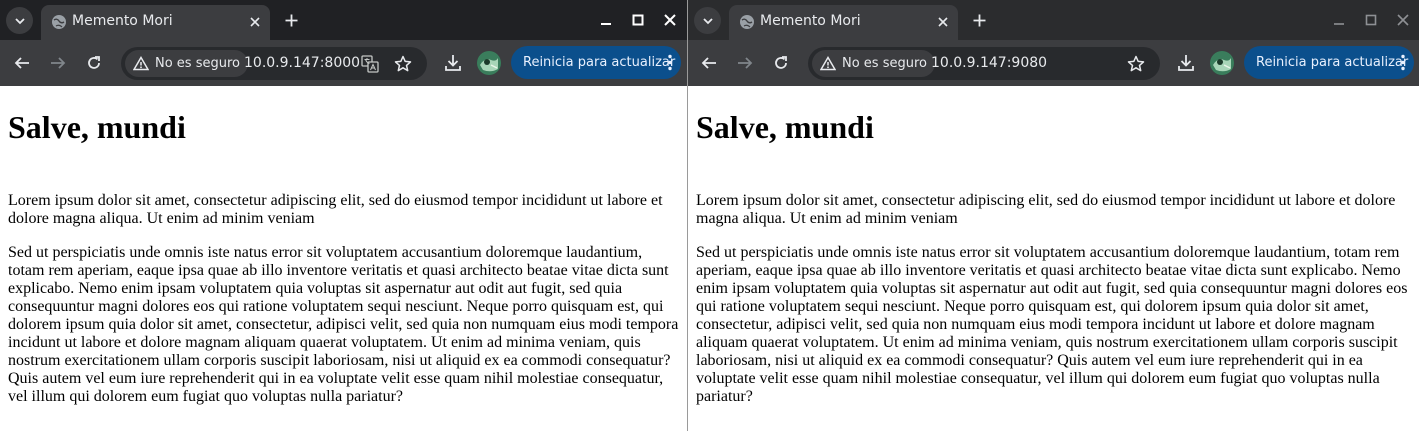  What do you see at coordinates (370, 64) in the screenshot?
I see `translate-icon` at bounding box center [370, 64].